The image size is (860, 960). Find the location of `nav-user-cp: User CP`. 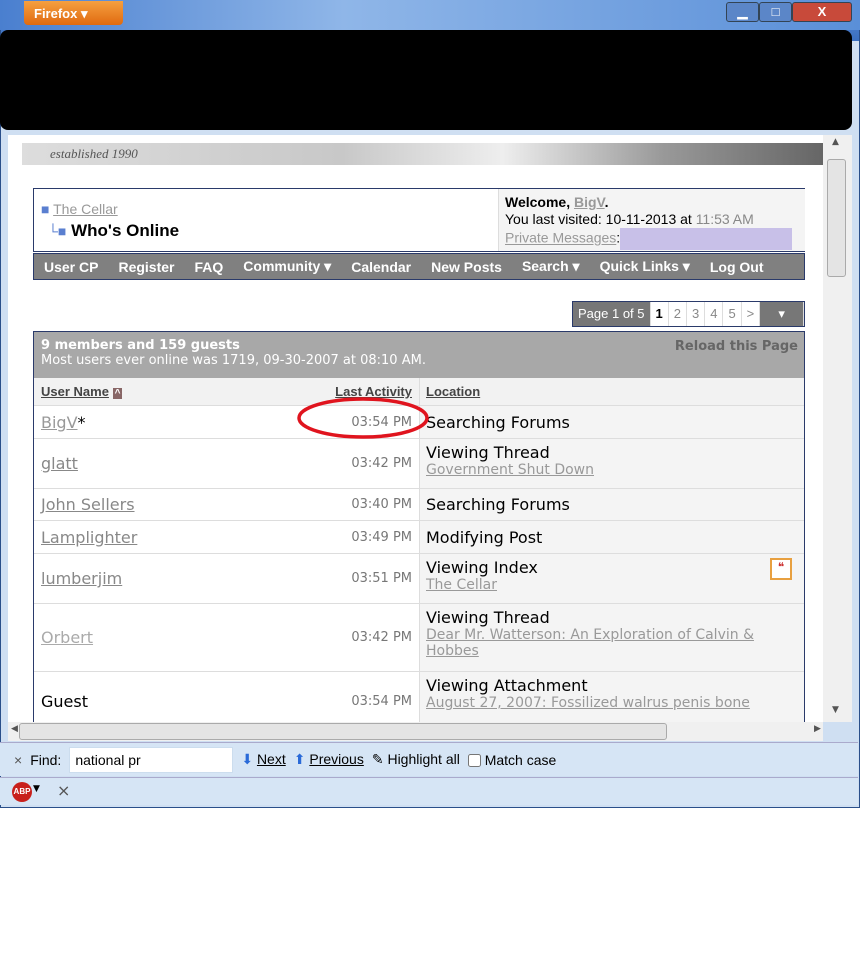

nav-user-cp: User CP is located at coordinates (71, 267).